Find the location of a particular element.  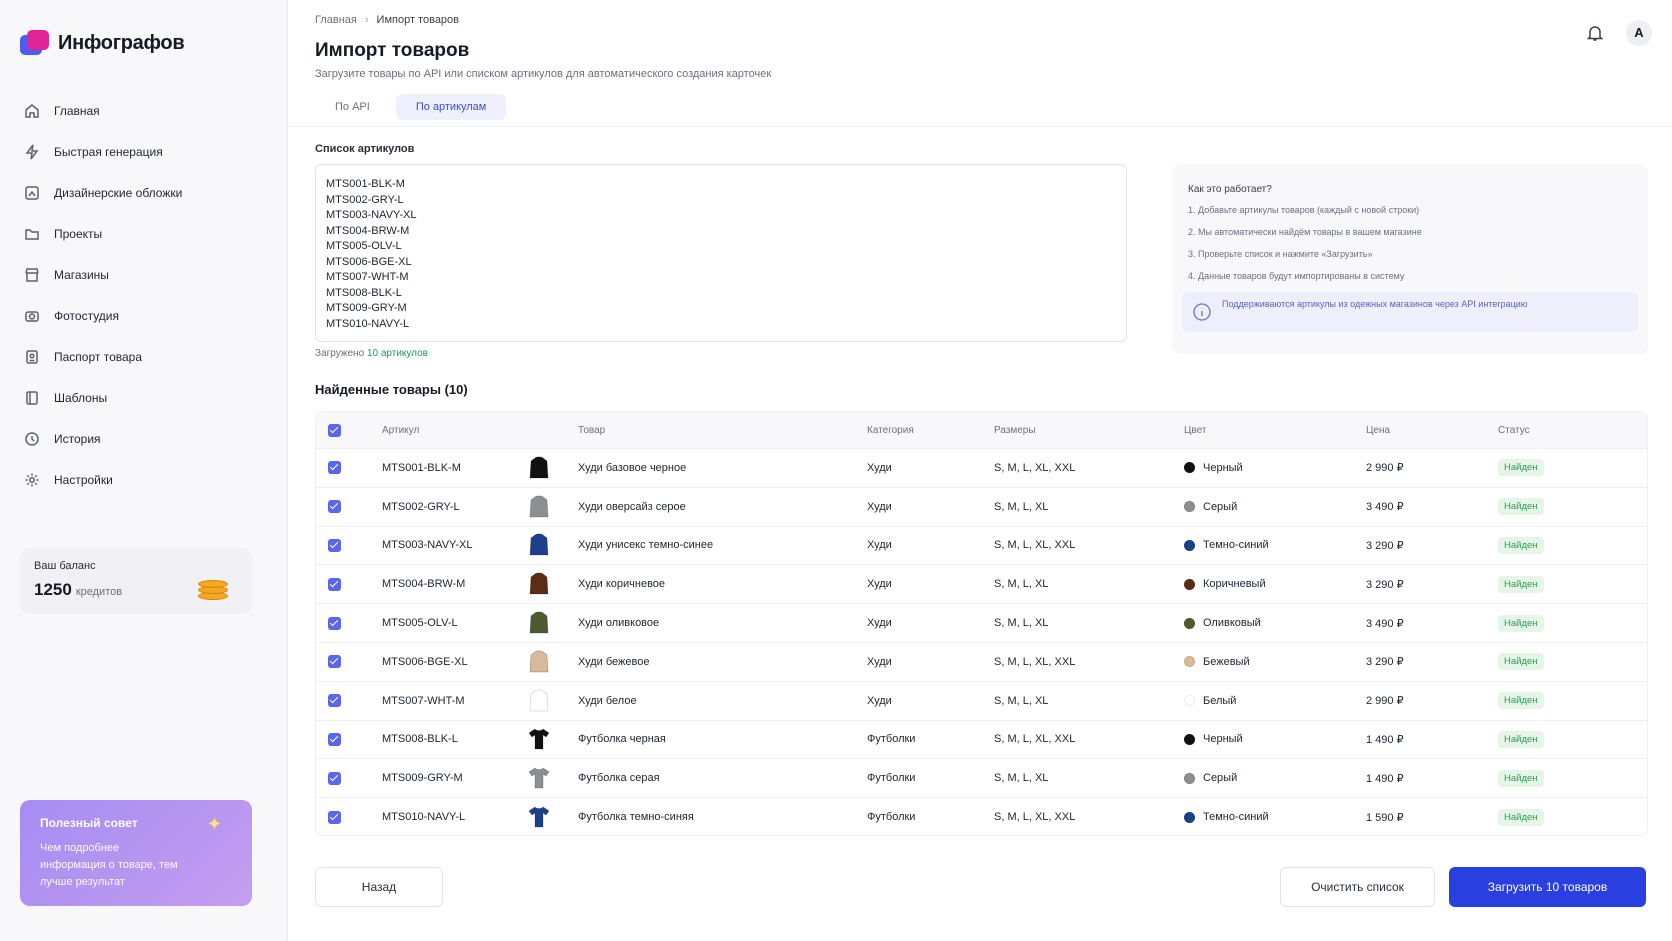

cell-product-name: Худи оливковое is located at coordinates (619, 623).